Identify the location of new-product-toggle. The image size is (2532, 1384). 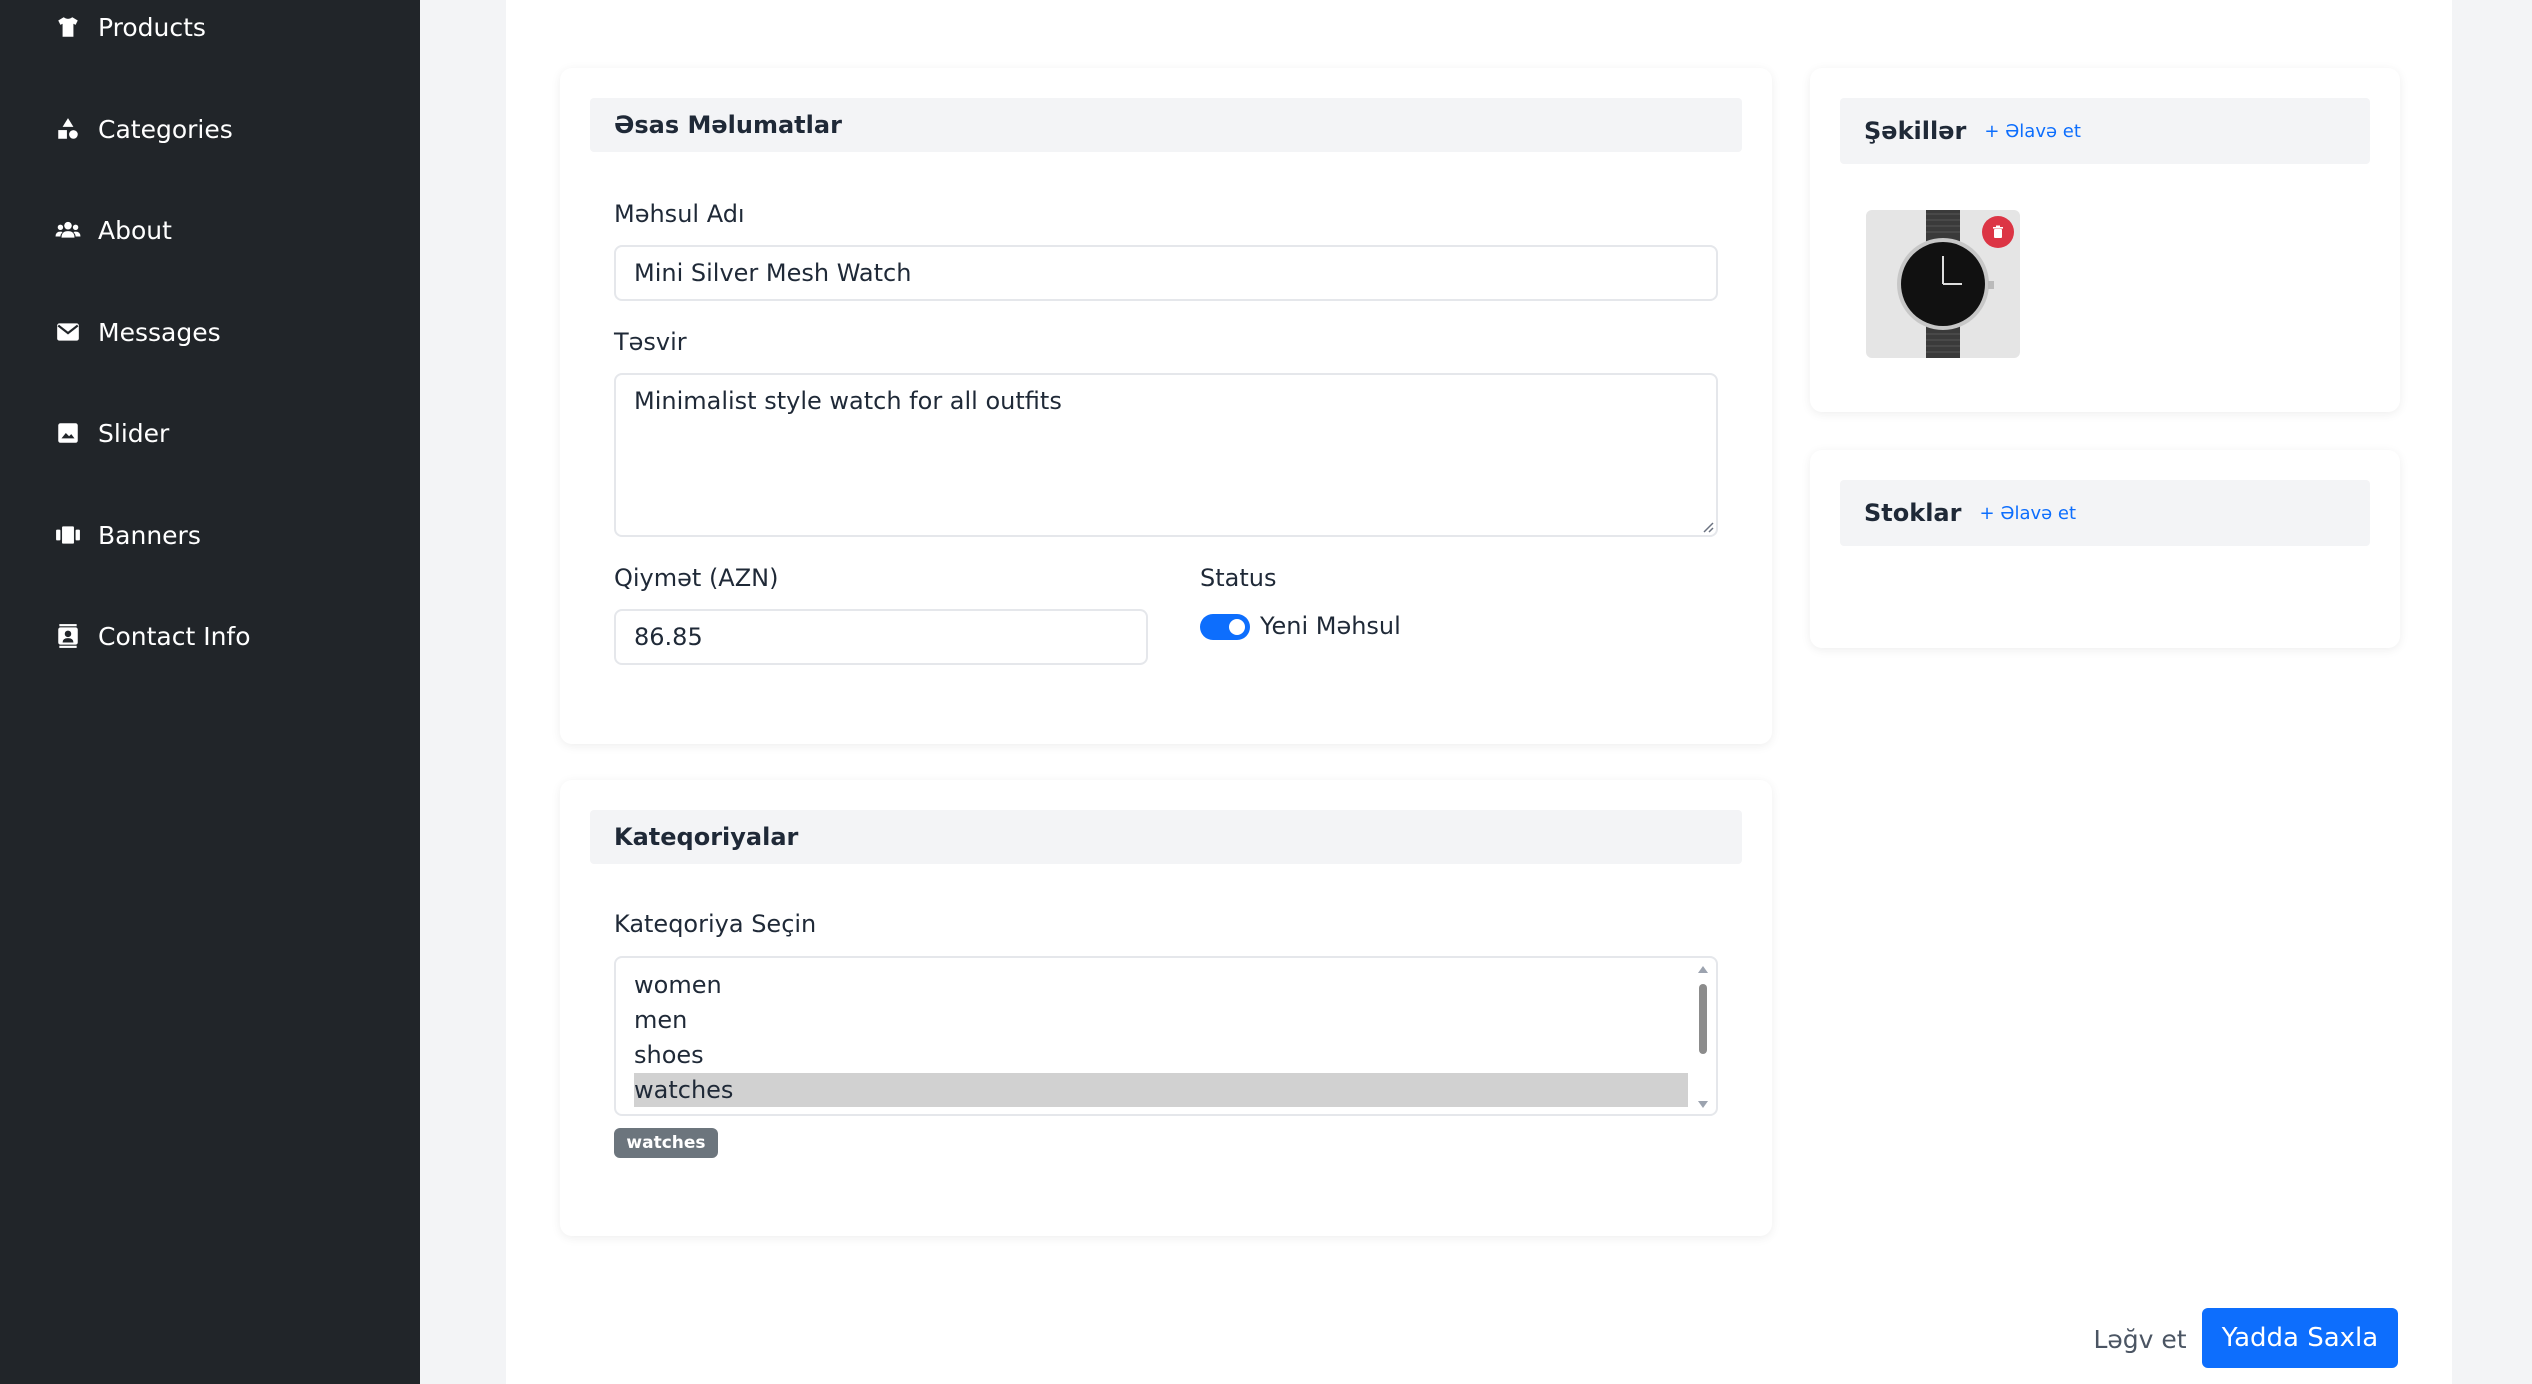
(1225, 627).